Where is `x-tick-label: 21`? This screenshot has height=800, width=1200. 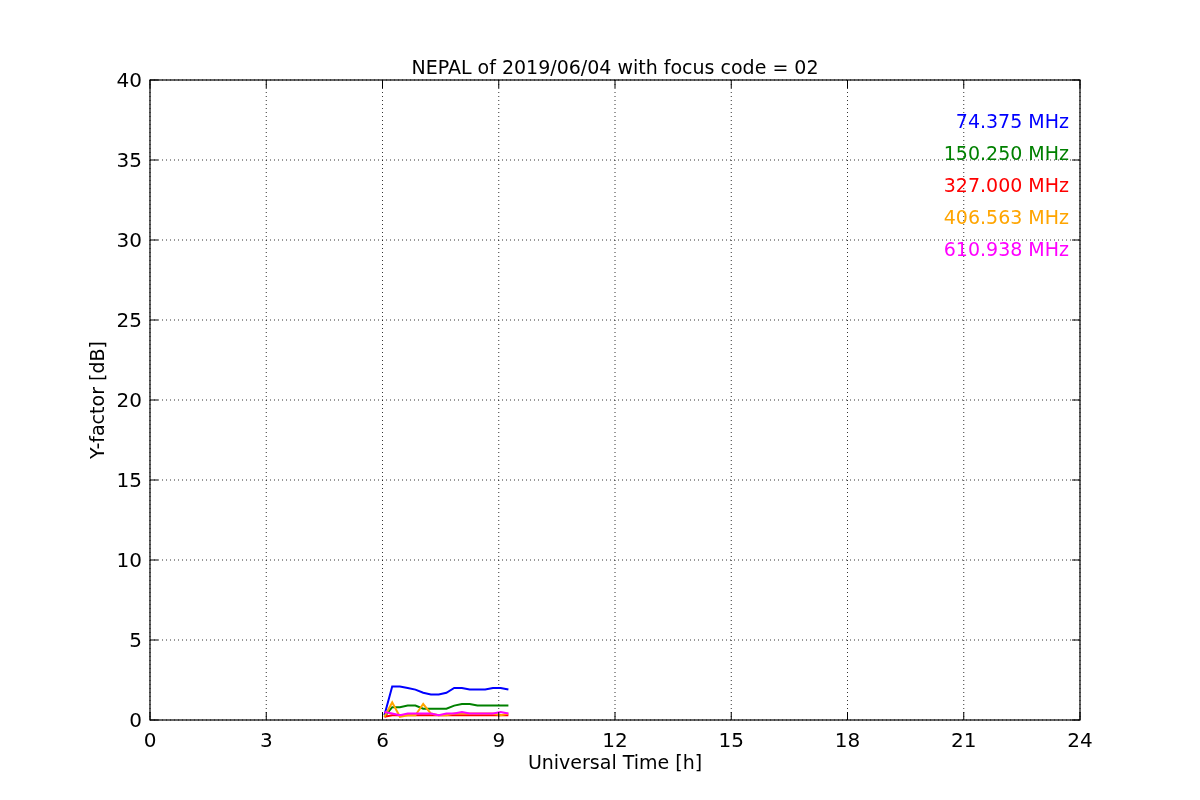 x-tick-label: 21 is located at coordinates (964, 740).